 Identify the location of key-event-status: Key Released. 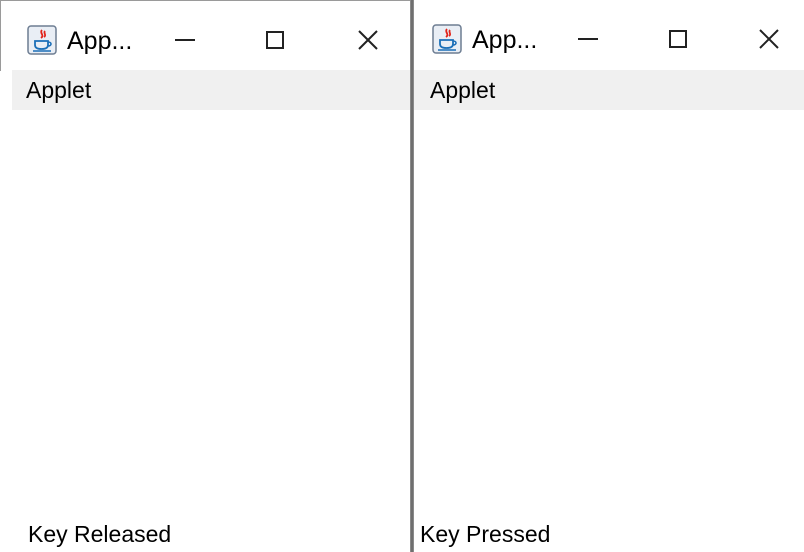
(100, 534).